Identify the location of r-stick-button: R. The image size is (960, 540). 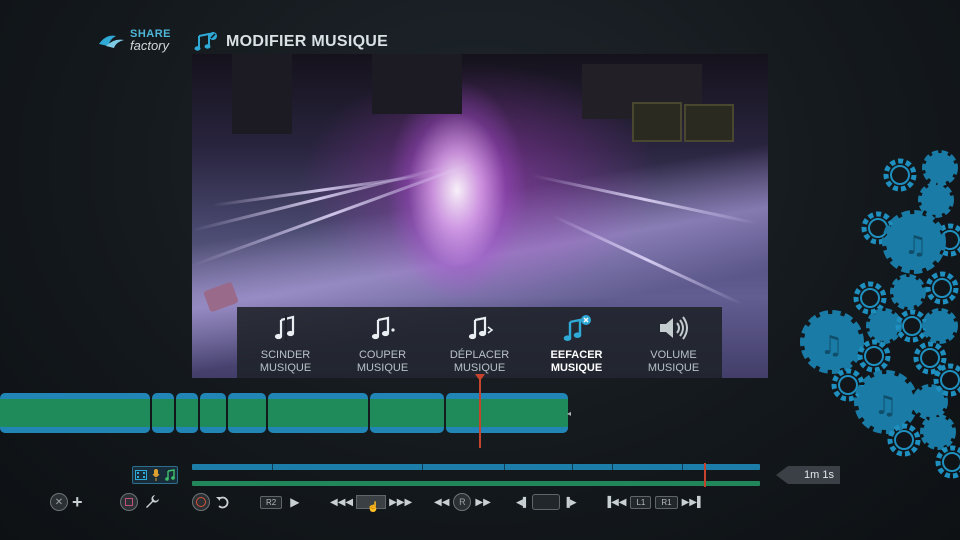
(462, 502).